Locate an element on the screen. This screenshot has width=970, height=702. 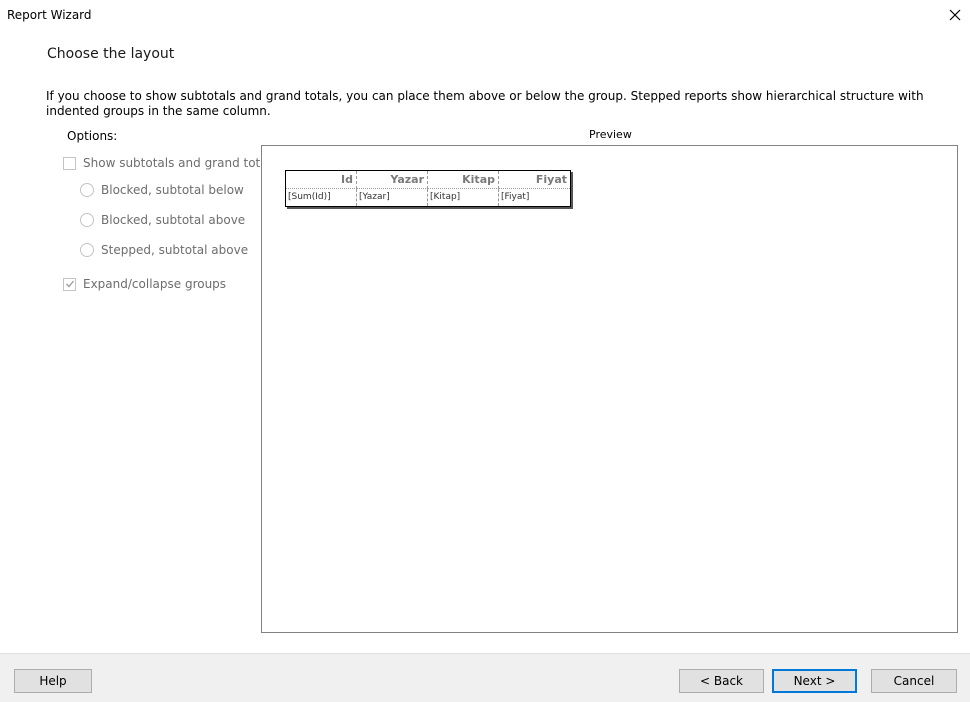
window-title: Report Wizard is located at coordinates (49, 15).